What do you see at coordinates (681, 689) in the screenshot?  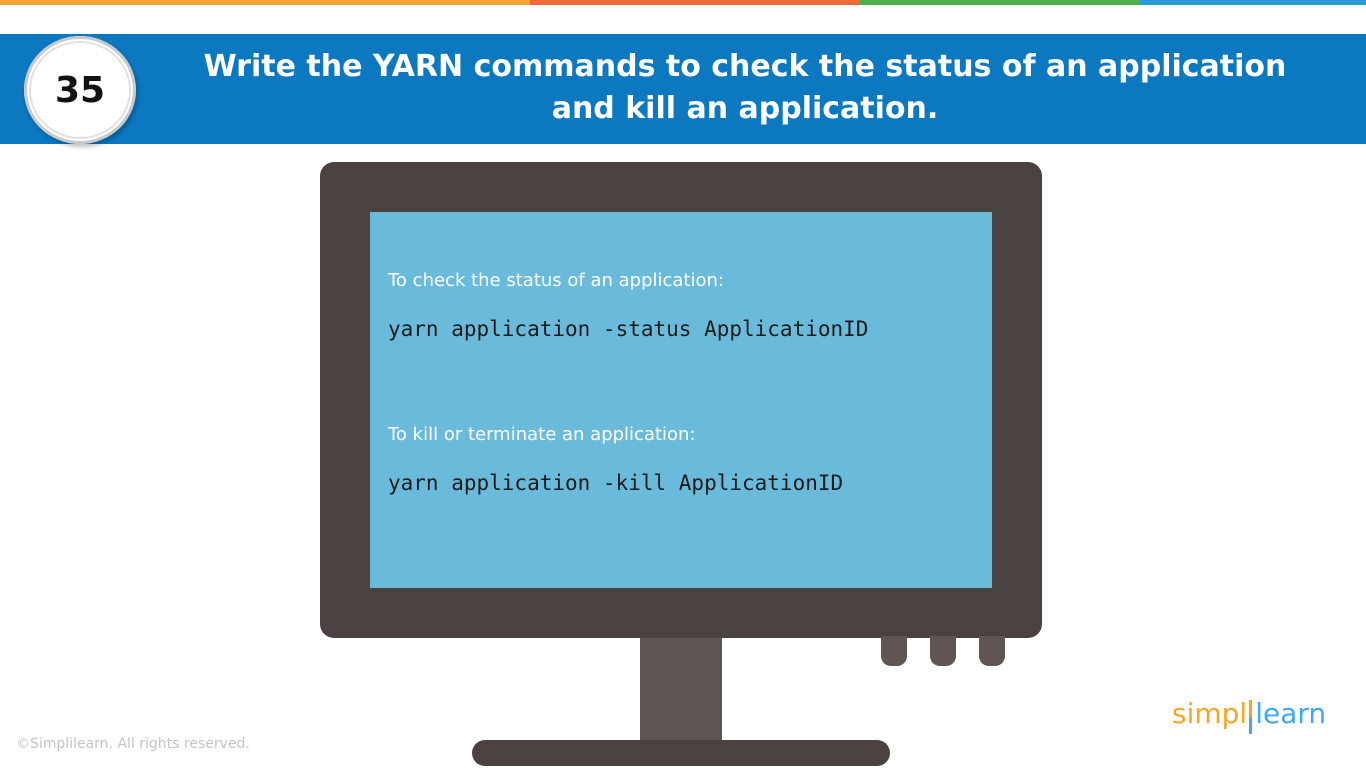 I see `monitor-stand-neck` at bounding box center [681, 689].